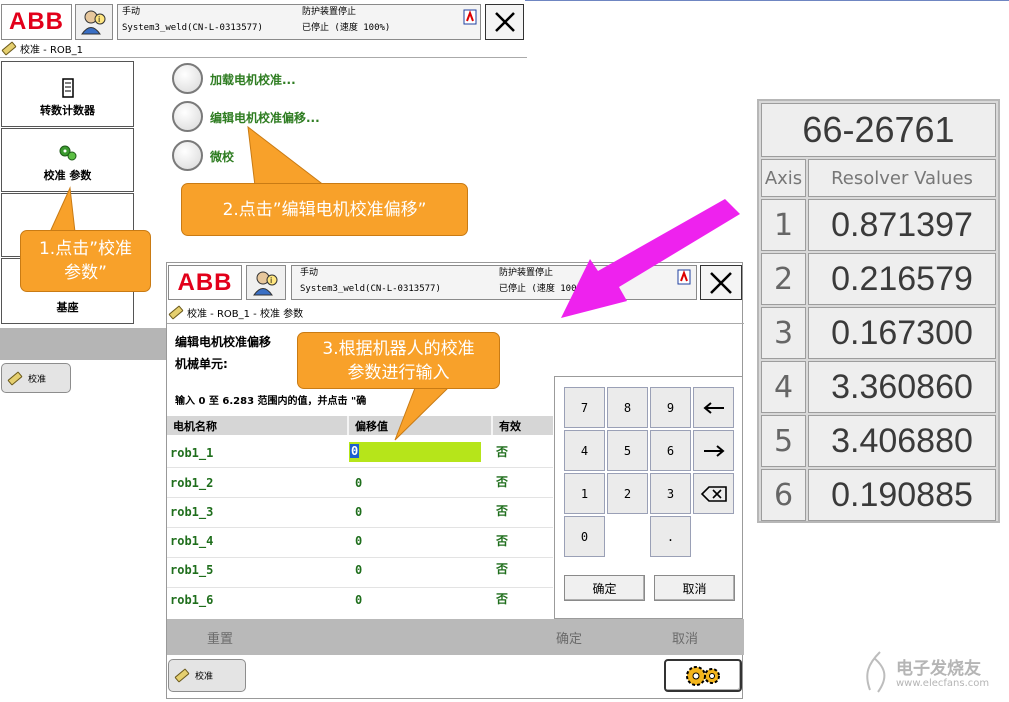 The width and height of the screenshot is (1009, 702). I want to click on magenta-arrow, so click(650, 258).